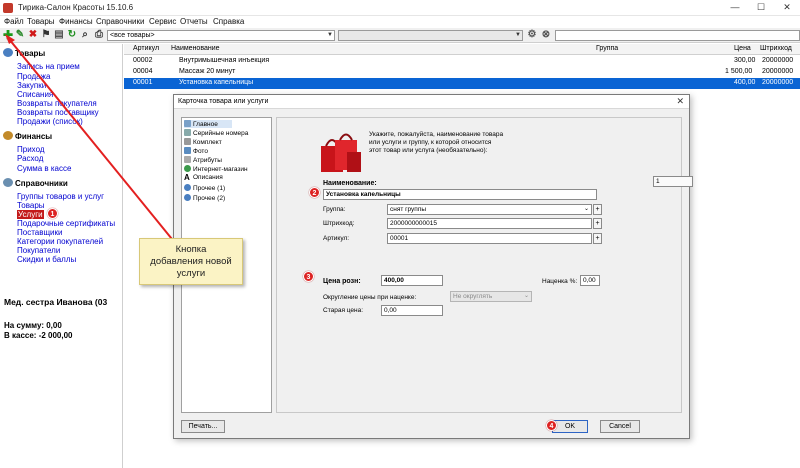 The width and height of the screenshot is (800, 468). Describe the element at coordinates (33, 325) in the screenshot. I see `sum-total: На сумму: 0,00` at that location.